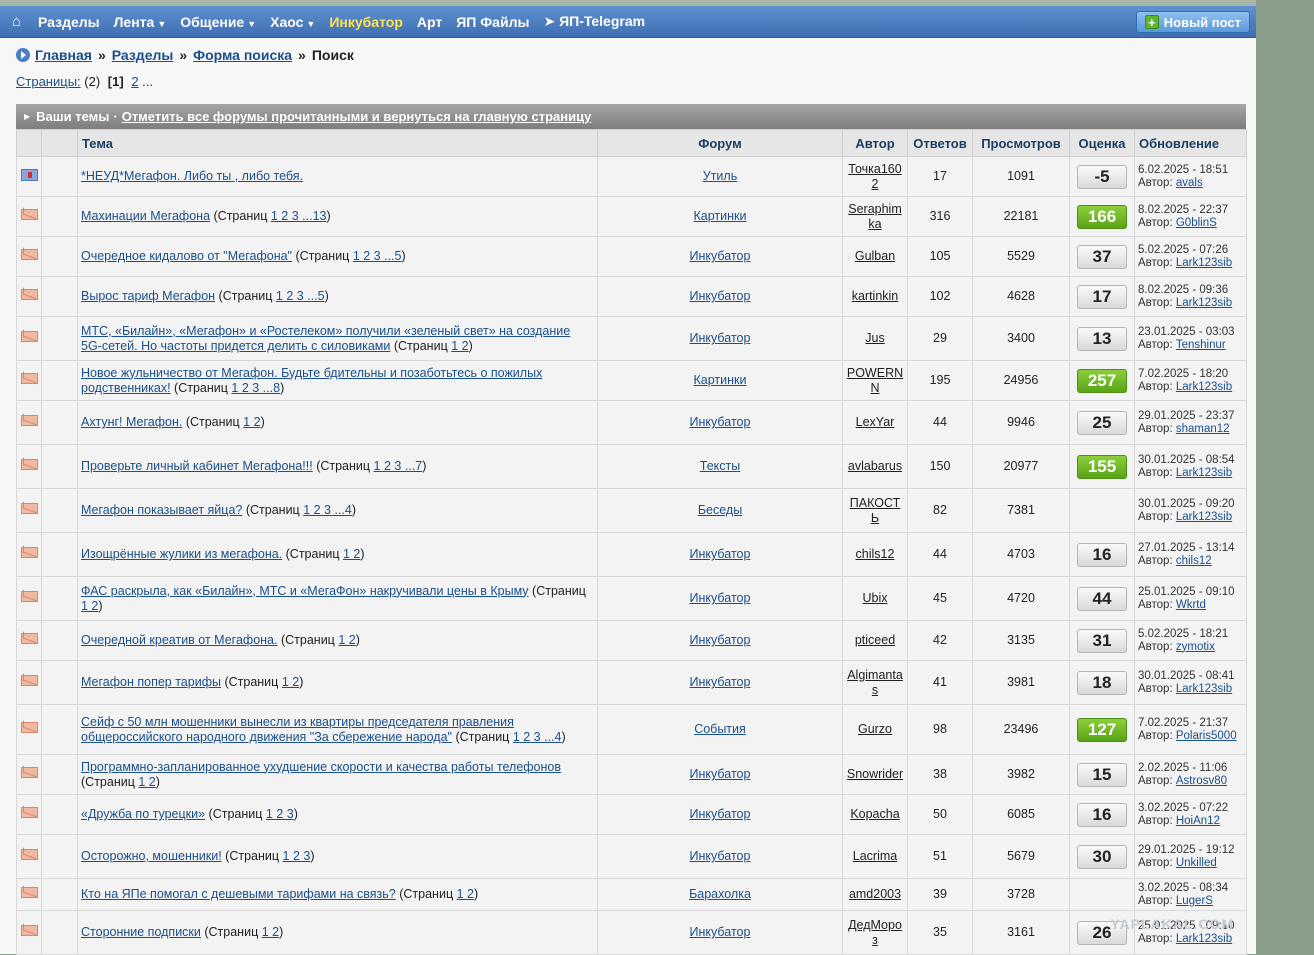 The image size is (1314, 955). Describe the element at coordinates (69, 22) in the screenshot. I see `nav-sections: Разделы` at that location.